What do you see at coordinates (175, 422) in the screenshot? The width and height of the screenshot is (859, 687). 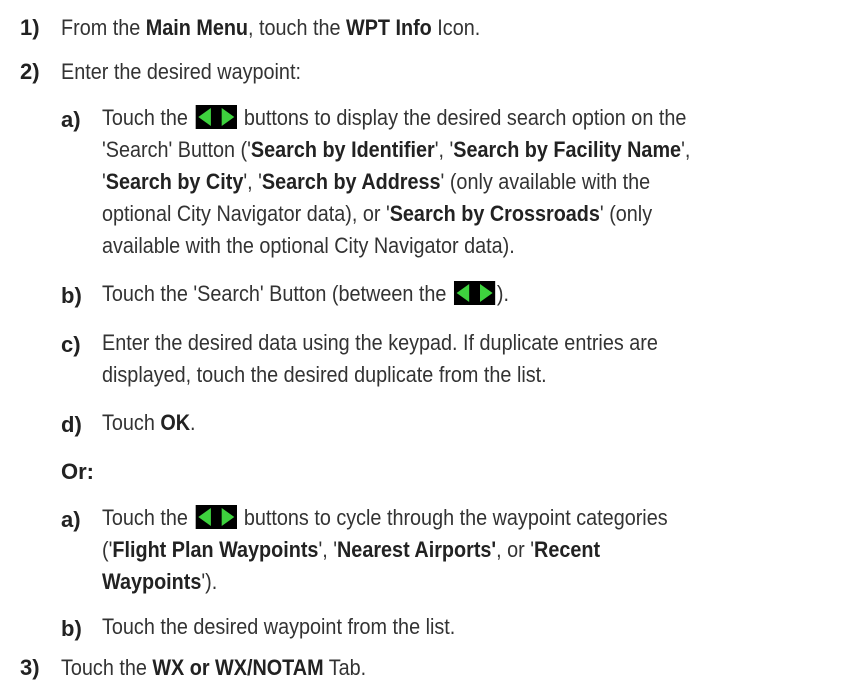 I see `bold-text: OK` at bounding box center [175, 422].